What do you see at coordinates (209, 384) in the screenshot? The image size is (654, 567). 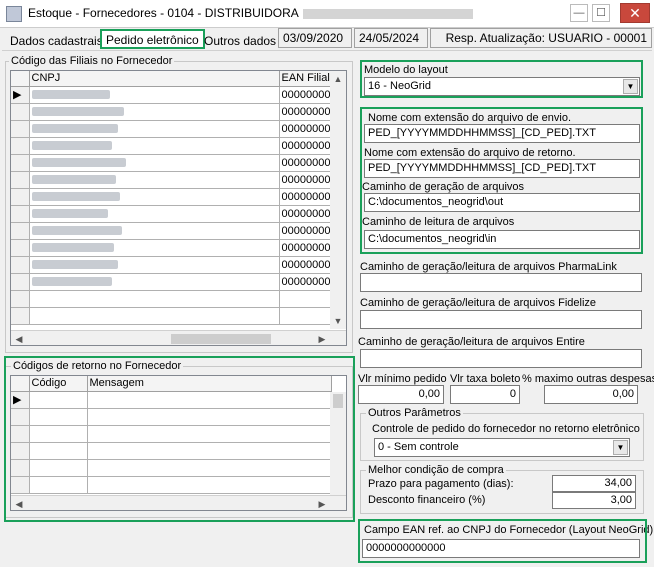 I see `column-header-mensagem: Mensagem` at bounding box center [209, 384].